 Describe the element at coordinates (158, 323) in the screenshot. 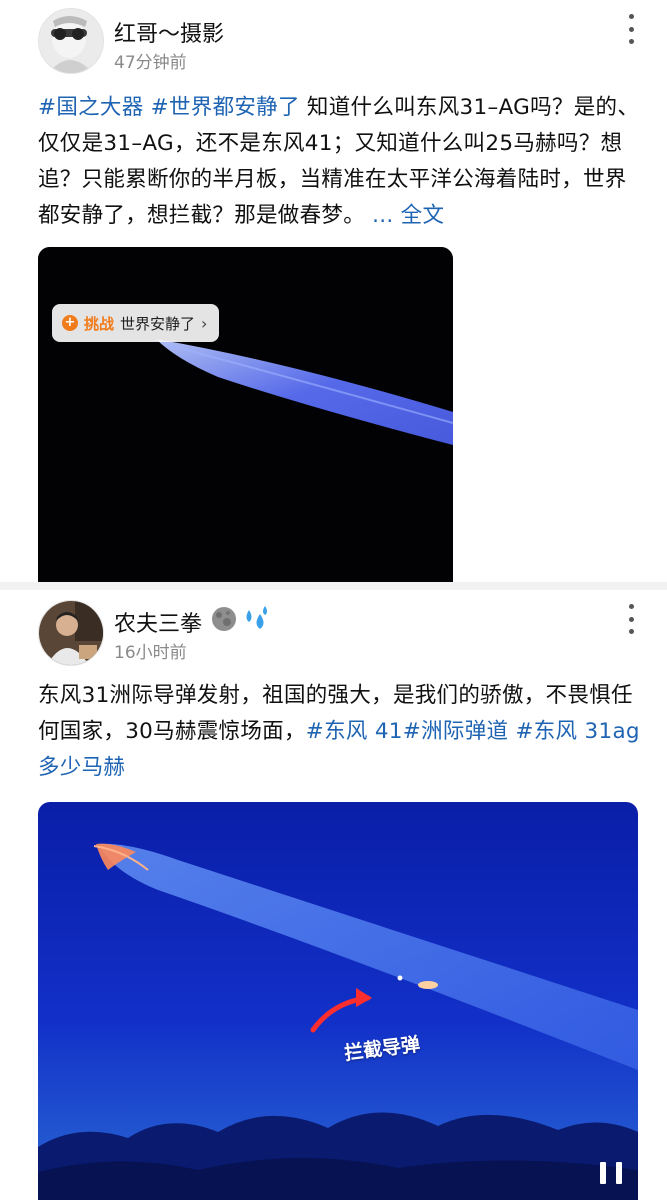

I see `challenge-title: 世界安静了` at that location.